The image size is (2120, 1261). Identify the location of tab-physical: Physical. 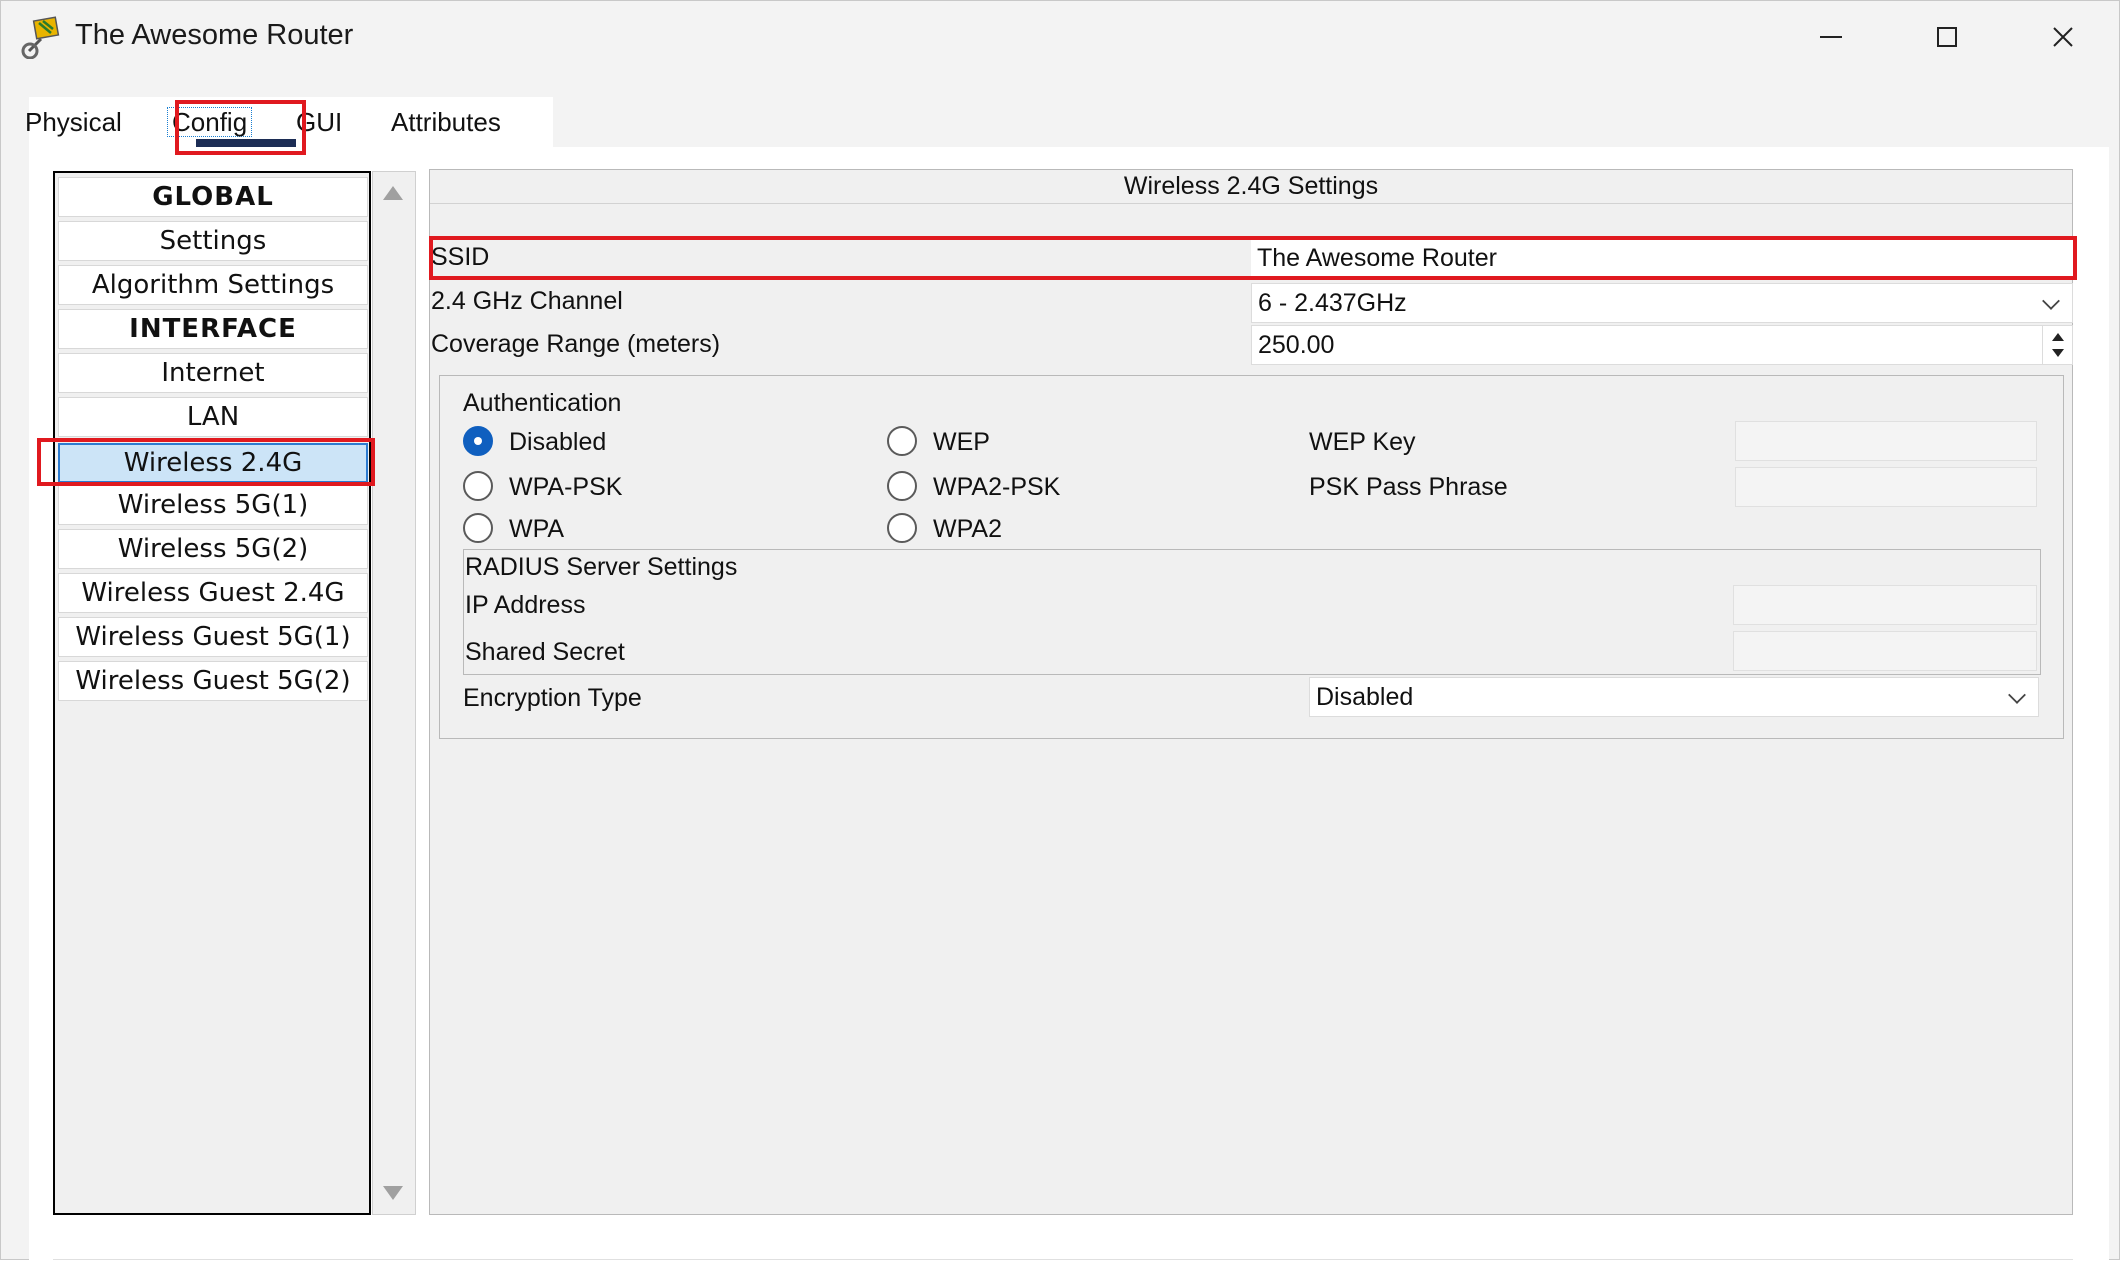
(73, 122).